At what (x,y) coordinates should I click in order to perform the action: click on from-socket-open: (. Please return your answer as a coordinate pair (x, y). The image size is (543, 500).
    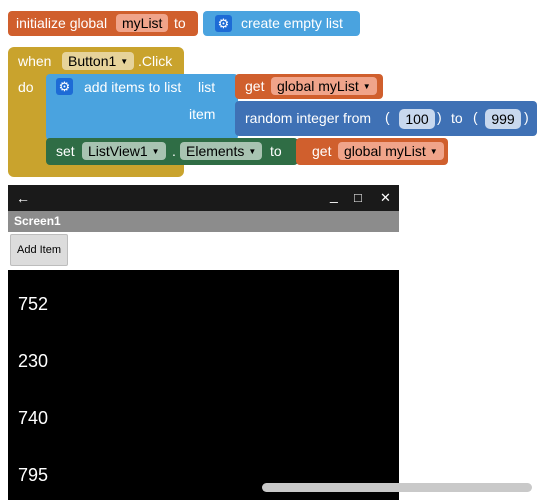
    Looking at the image, I should click on (387, 117).